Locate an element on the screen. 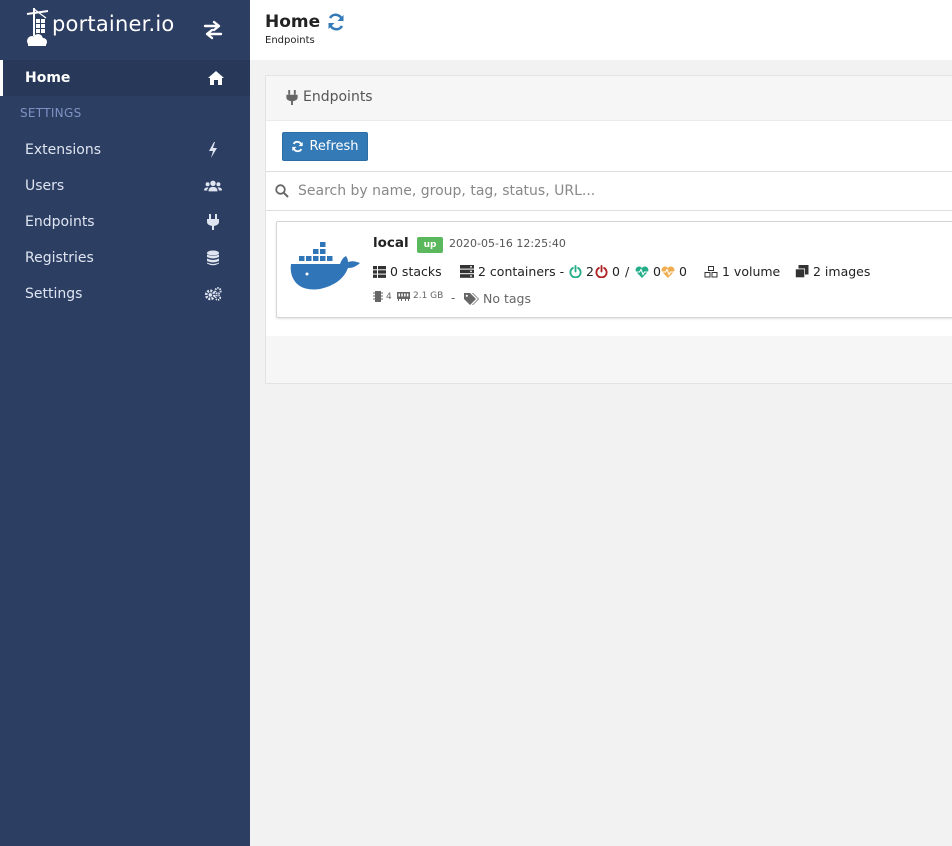 The image size is (952, 846). search-bar is located at coordinates (609, 191).